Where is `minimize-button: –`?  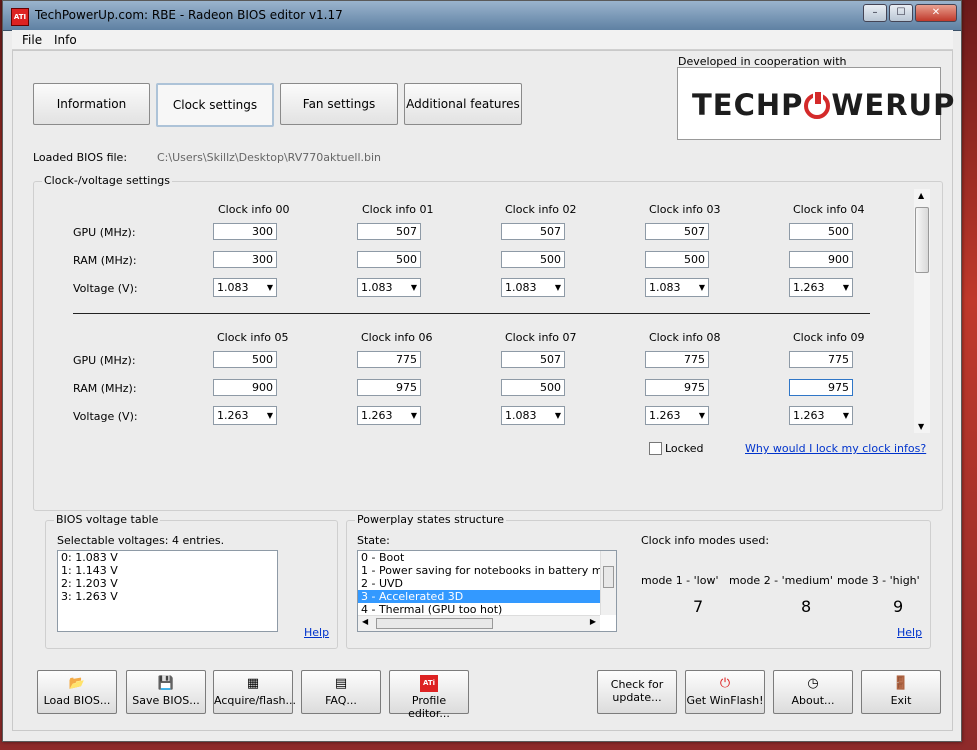 minimize-button: – is located at coordinates (875, 13).